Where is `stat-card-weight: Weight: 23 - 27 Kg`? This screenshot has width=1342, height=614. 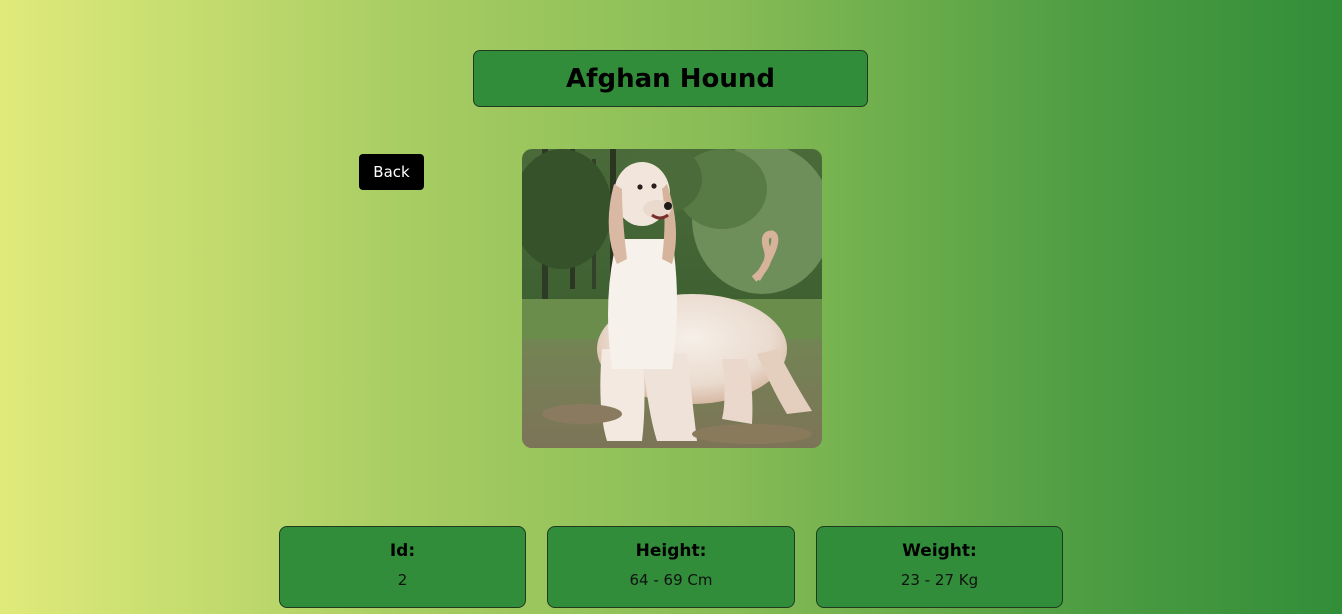 stat-card-weight: Weight: 23 - 27 Kg is located at coordinates (939, 567).